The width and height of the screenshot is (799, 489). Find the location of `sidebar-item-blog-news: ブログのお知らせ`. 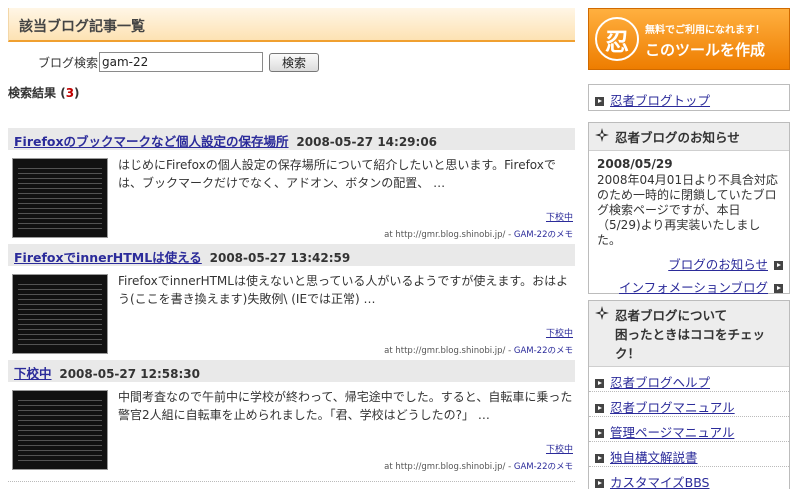

sidebar-item-blog-news: ブログのお知らせ is located at coordinates (689, 263).